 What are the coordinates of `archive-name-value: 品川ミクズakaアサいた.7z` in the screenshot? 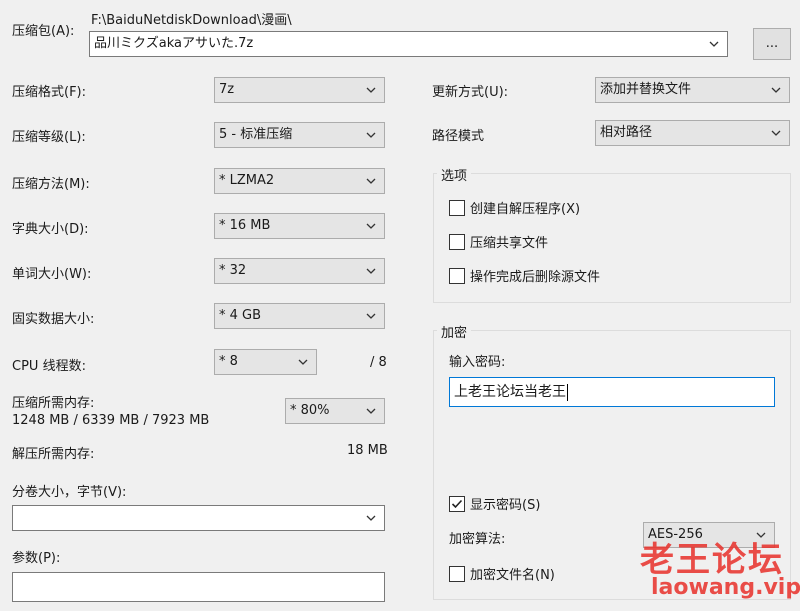 It's located at (174, 43).